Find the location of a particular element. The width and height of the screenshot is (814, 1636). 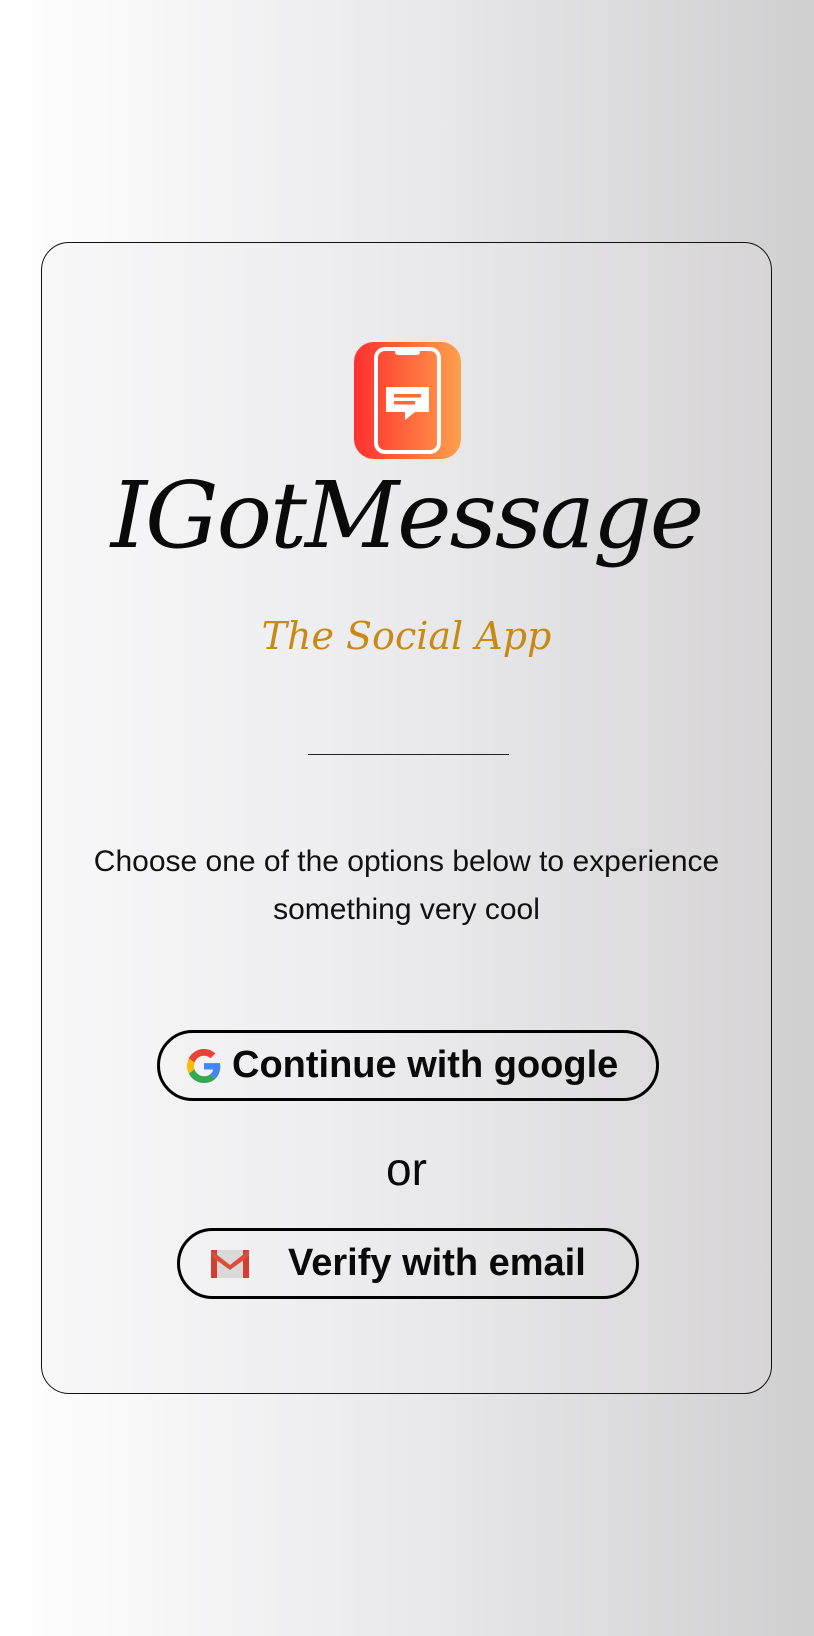

or-separator: or is located at coordinates (406, 1169).